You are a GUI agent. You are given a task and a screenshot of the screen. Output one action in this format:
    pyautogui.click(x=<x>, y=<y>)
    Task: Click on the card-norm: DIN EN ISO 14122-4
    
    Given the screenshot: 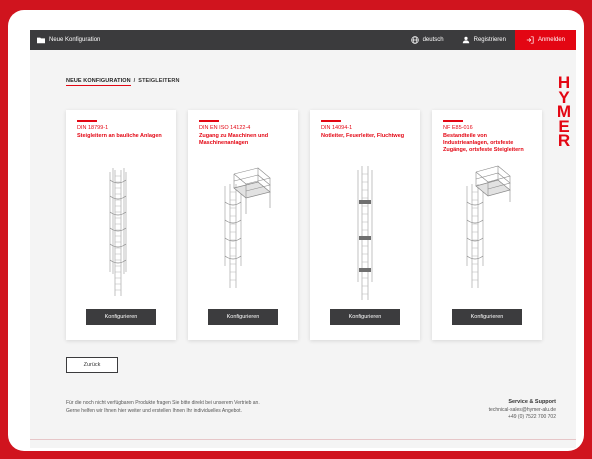 What is the action you would take?
    pyautogui.click(x=225, y=127)
    